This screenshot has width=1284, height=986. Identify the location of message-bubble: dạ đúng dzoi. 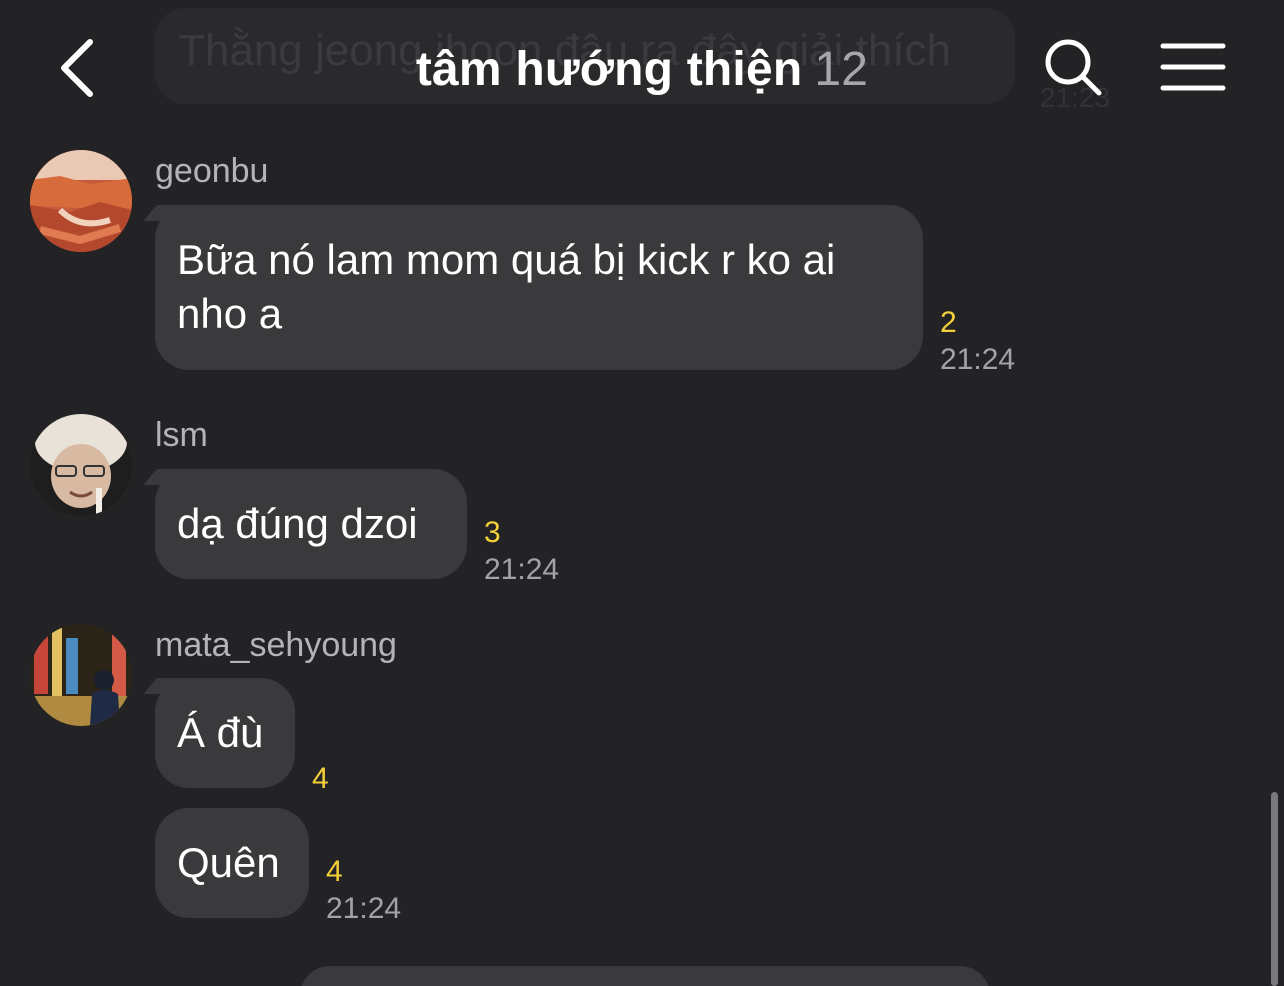
(311, 524).